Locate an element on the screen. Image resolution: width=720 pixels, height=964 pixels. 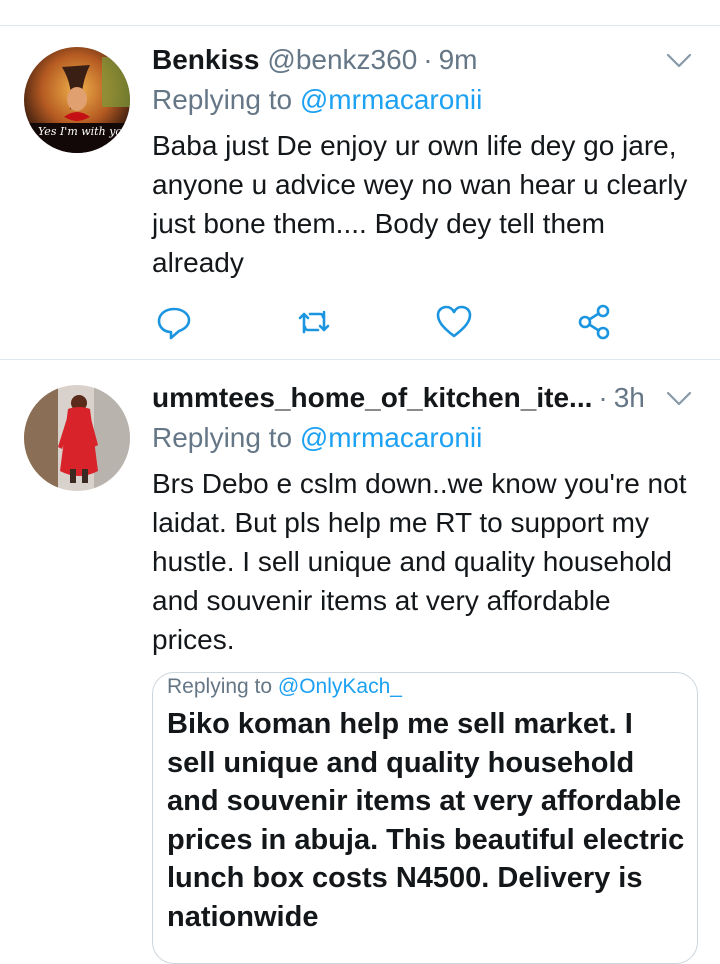
timestamp: 9m is located at coordinates (458, 60).